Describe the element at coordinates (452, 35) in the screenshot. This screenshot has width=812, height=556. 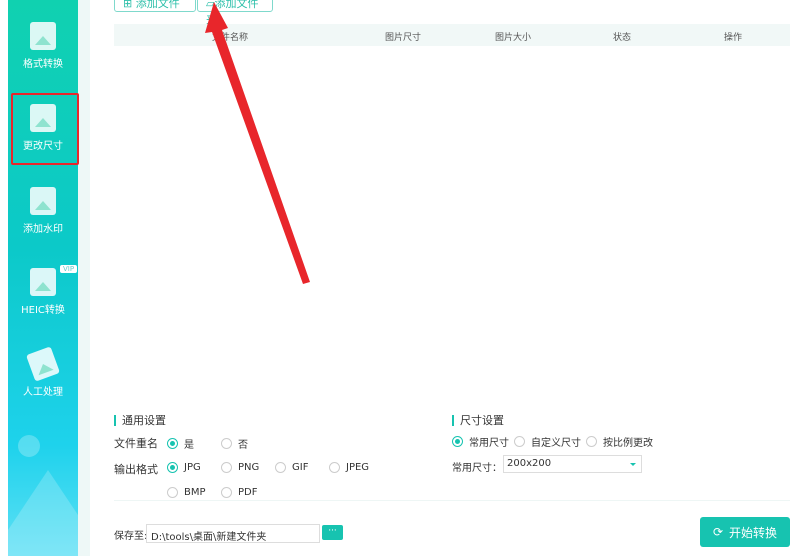
I see `file-table-header: 文件名称 图片尺寸 图片大小 状态 操作` at that location.